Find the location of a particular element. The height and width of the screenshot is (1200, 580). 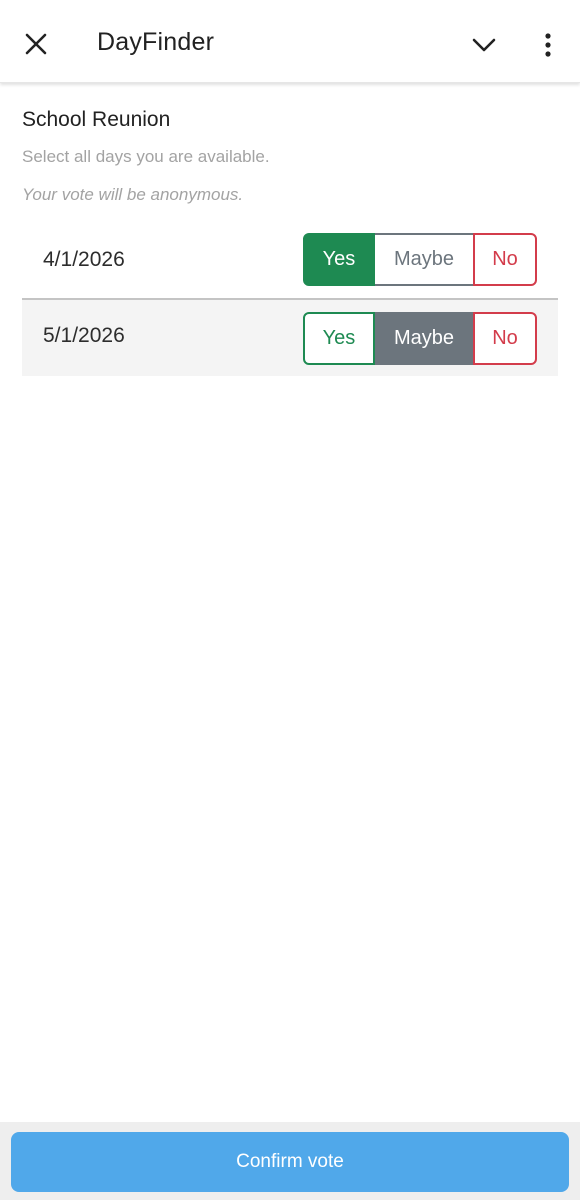

footer-bar: Confirm vote is located at coordinates (290, 1161).